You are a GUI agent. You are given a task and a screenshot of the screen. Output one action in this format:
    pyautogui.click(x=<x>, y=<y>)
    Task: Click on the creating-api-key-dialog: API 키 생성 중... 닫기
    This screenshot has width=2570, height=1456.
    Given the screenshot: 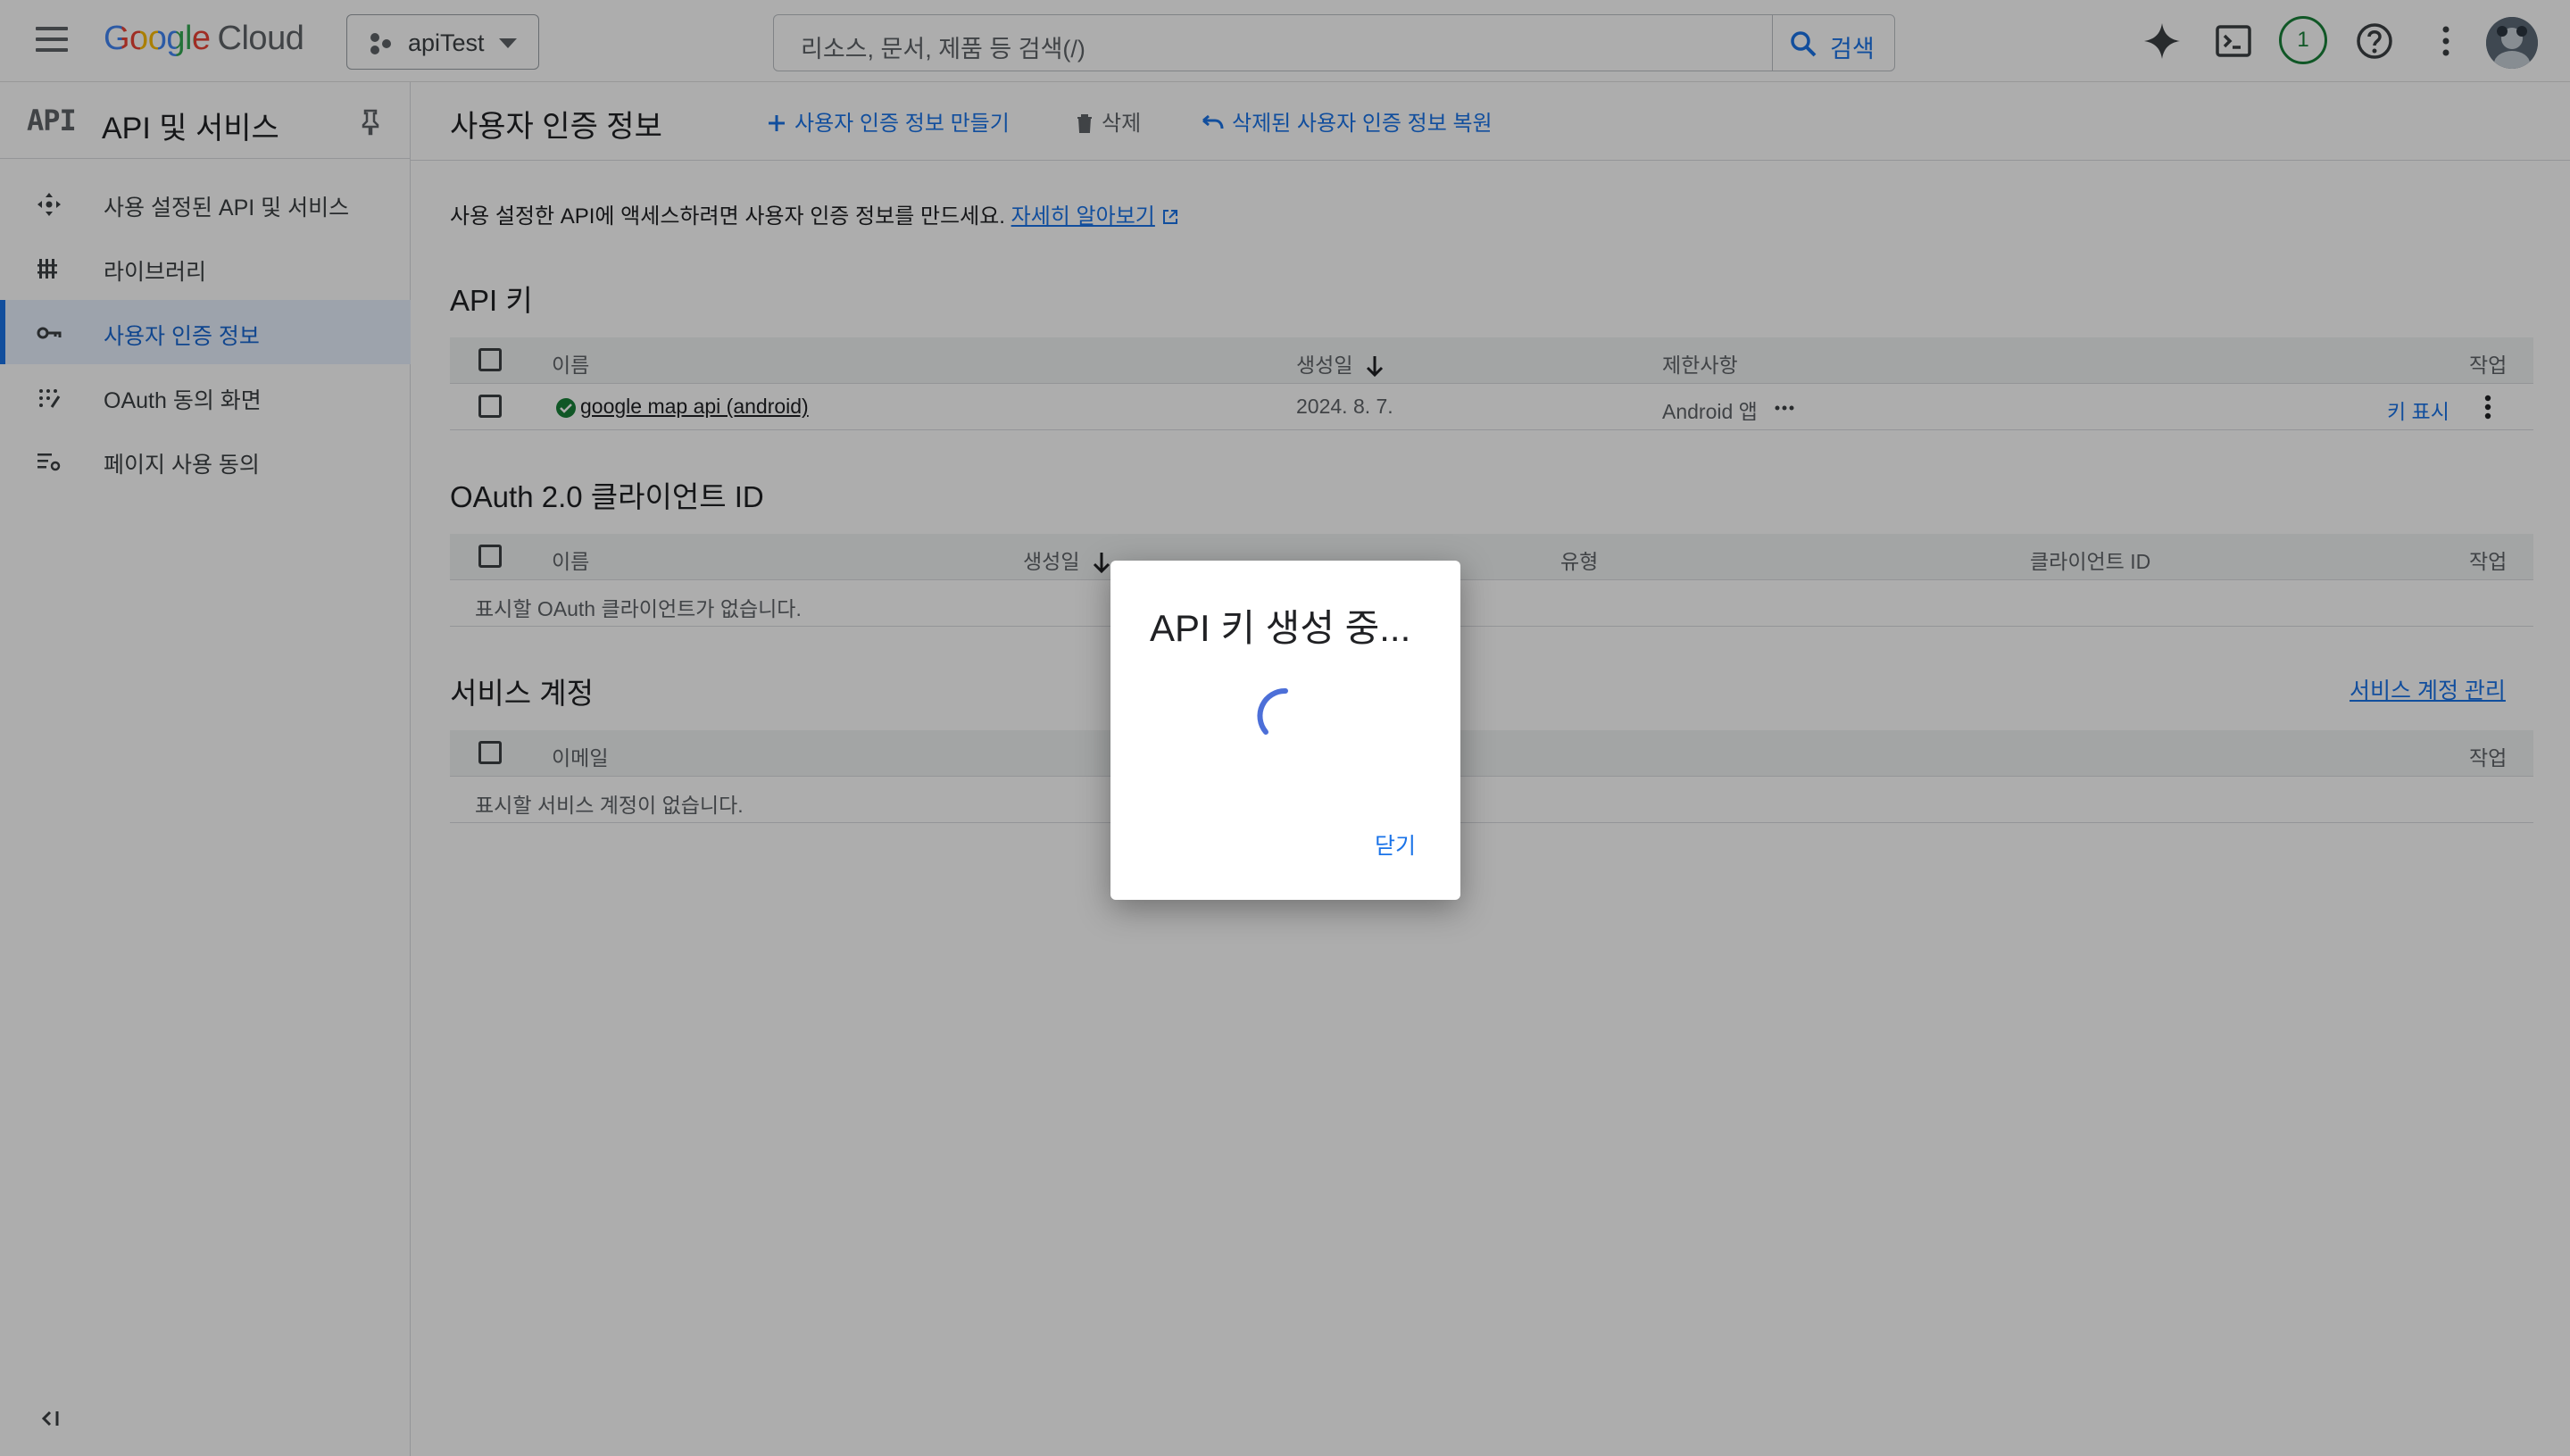 What is the action you would take?
    pyautogui.click(x=1285, y=731)
    